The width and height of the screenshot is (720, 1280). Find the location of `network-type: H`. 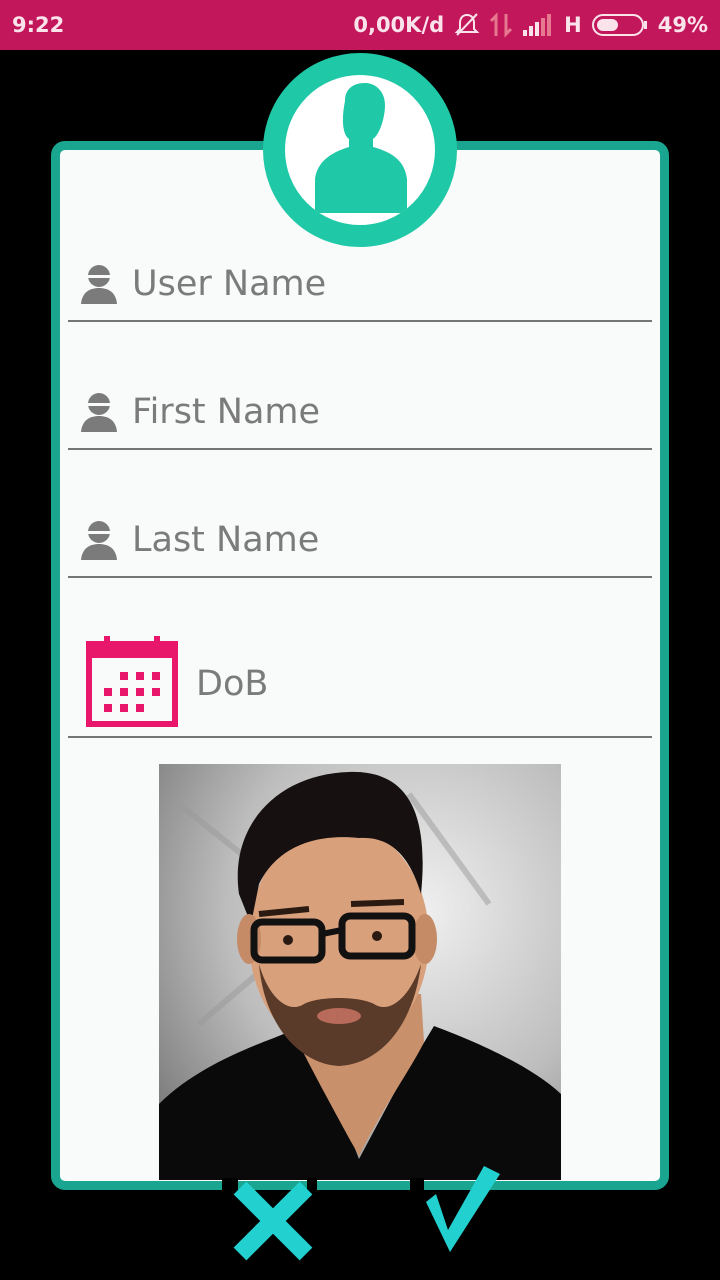

network-type: H is located at coordinates (573, 25).